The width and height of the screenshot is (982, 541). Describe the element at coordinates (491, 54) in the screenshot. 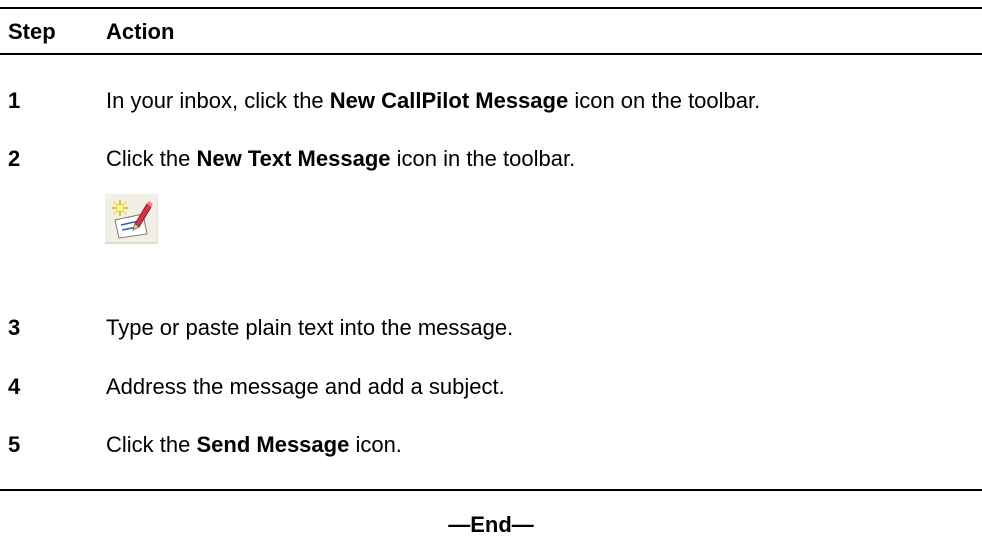

I see `header-rule` at that location.